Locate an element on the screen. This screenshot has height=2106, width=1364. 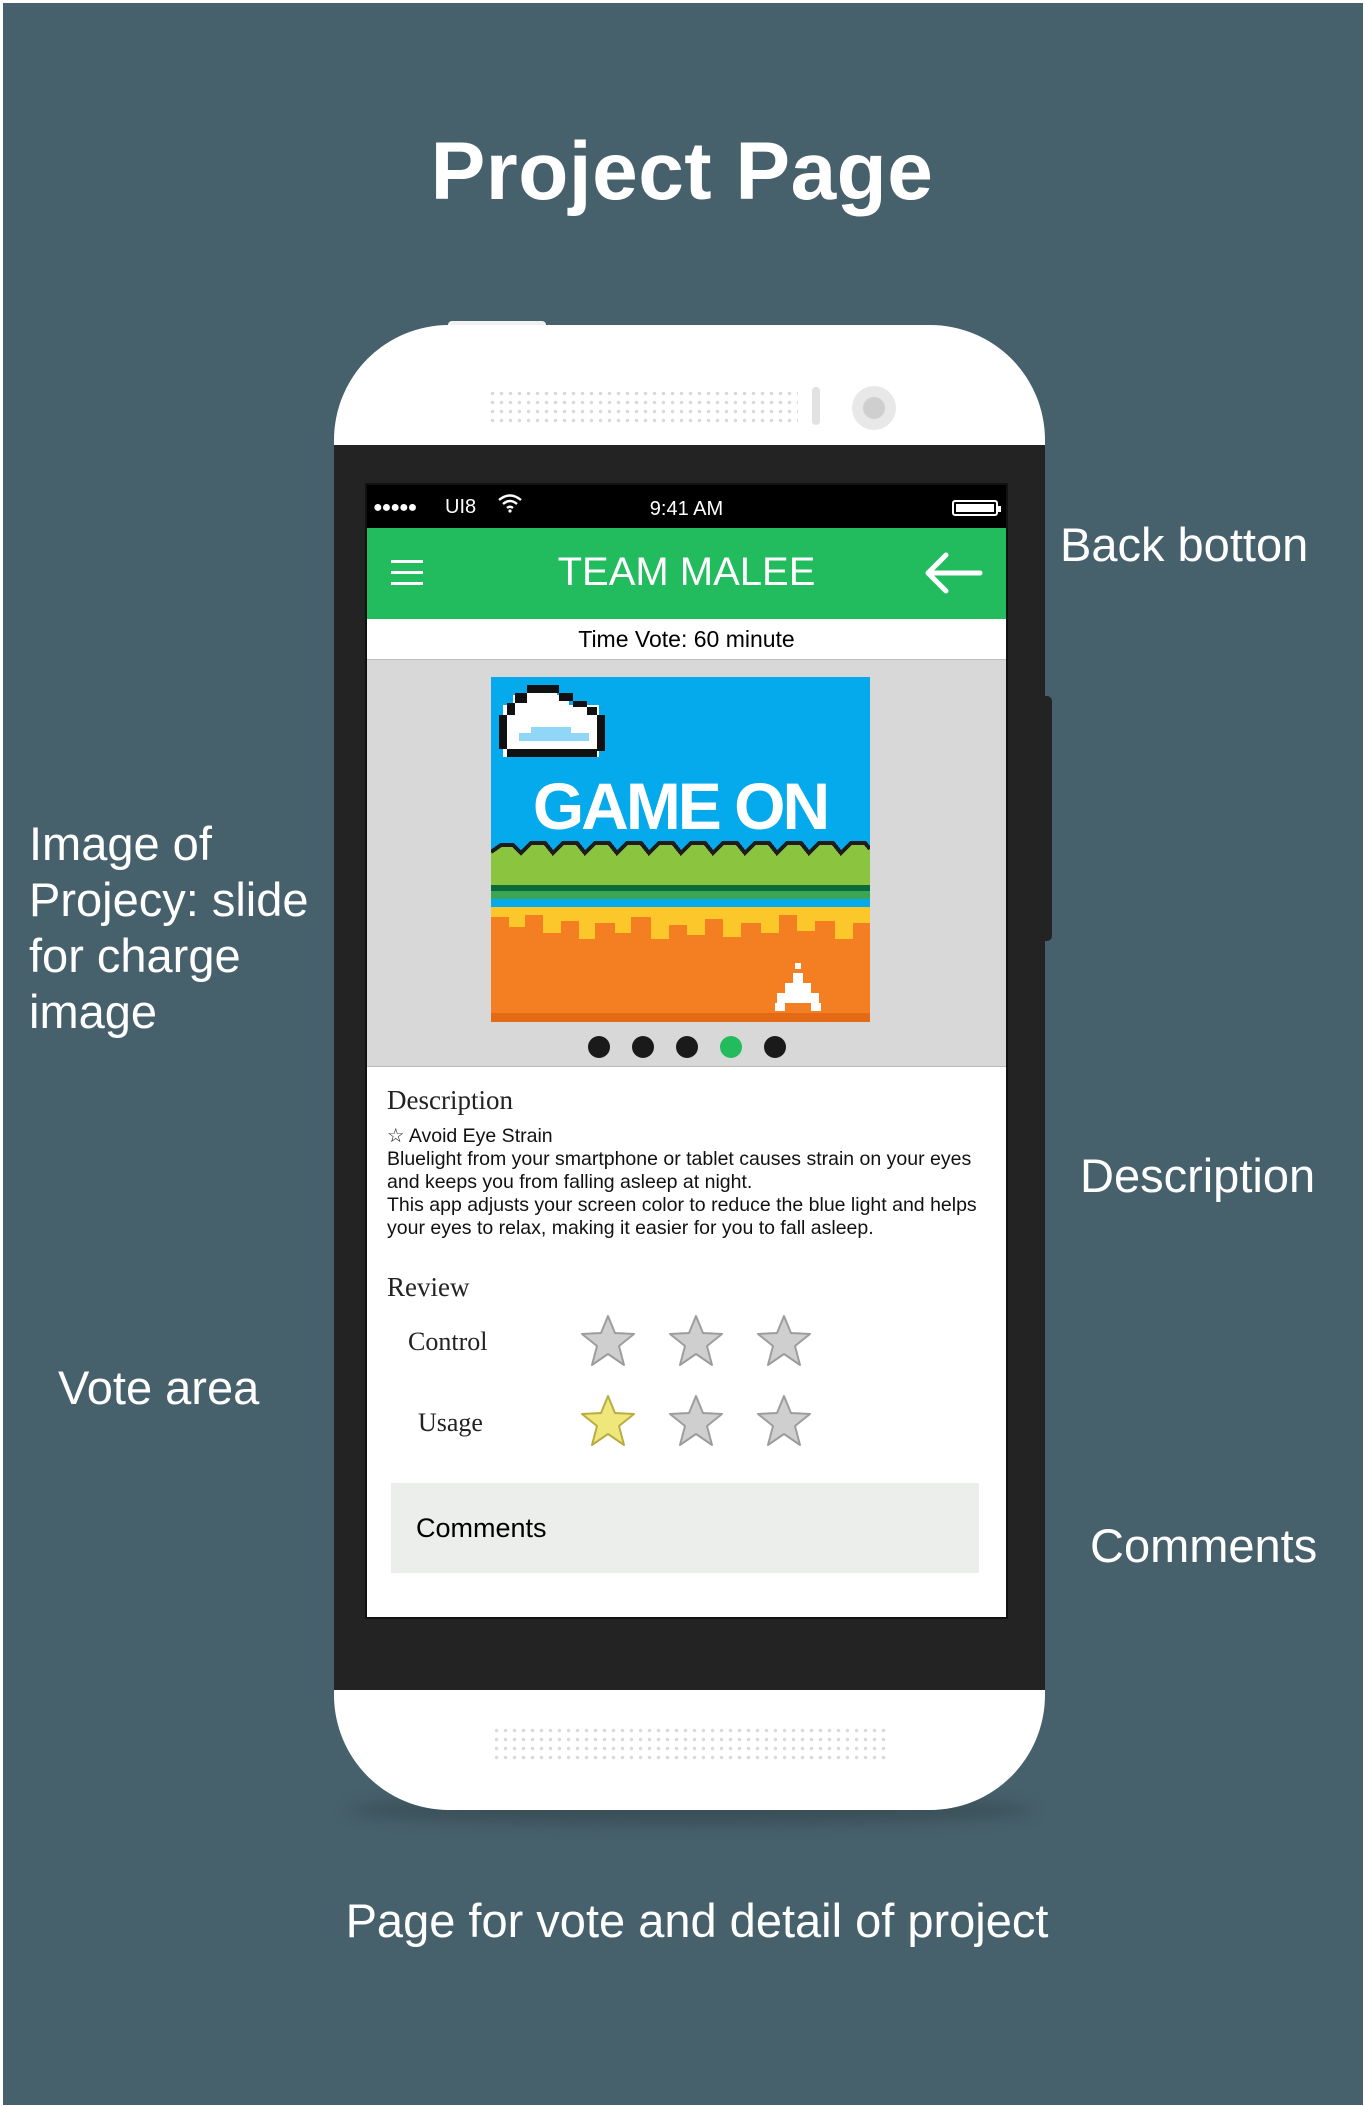
bottom-speaker-grille is located at coordinates (690, 1744).